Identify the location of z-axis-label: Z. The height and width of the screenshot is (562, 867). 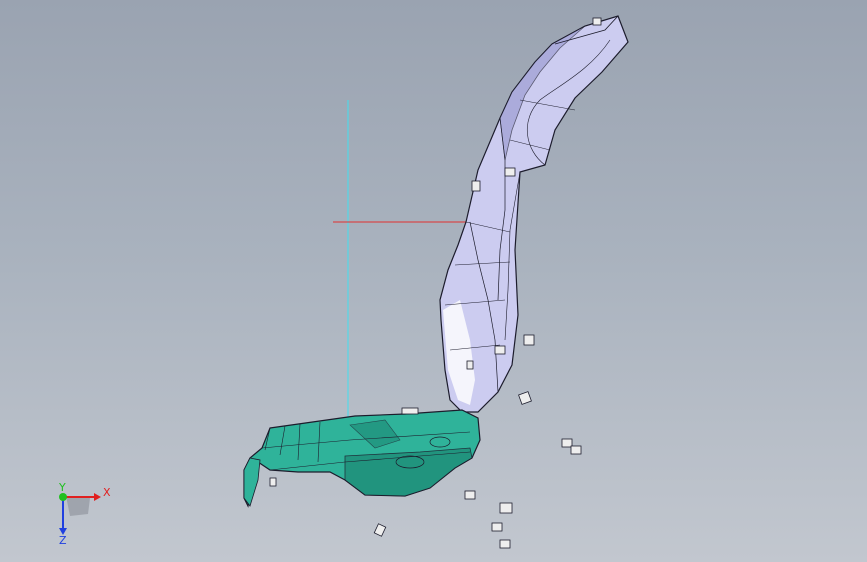
(63, 540).